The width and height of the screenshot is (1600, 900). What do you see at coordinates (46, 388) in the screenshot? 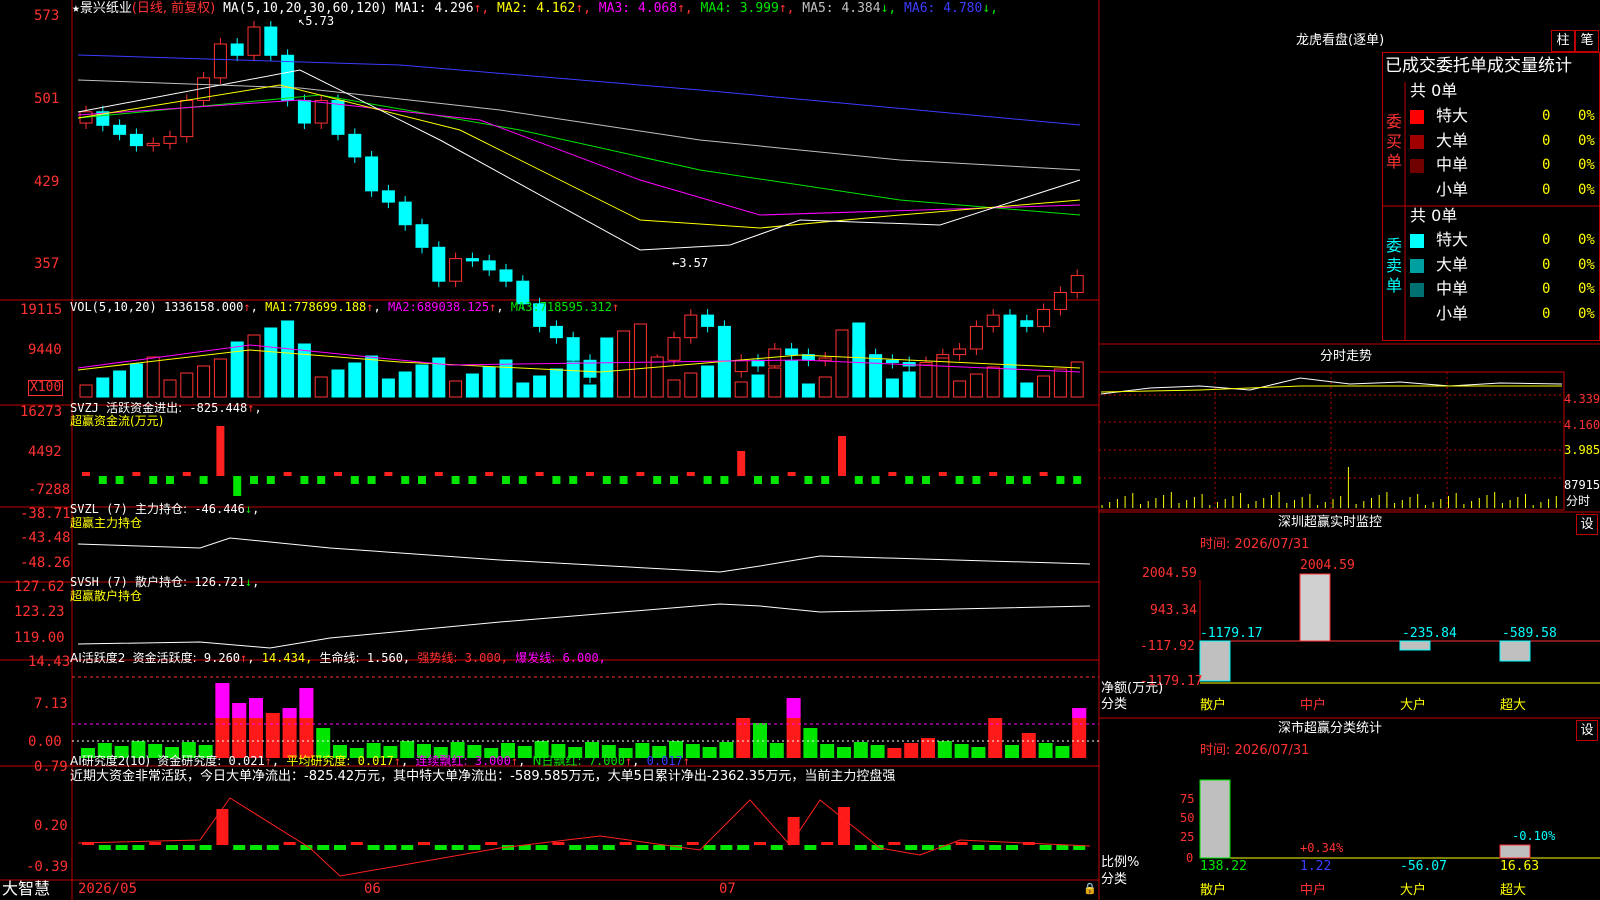
I see `vol-unit-badge: X100` at bounding box center [46, 388].